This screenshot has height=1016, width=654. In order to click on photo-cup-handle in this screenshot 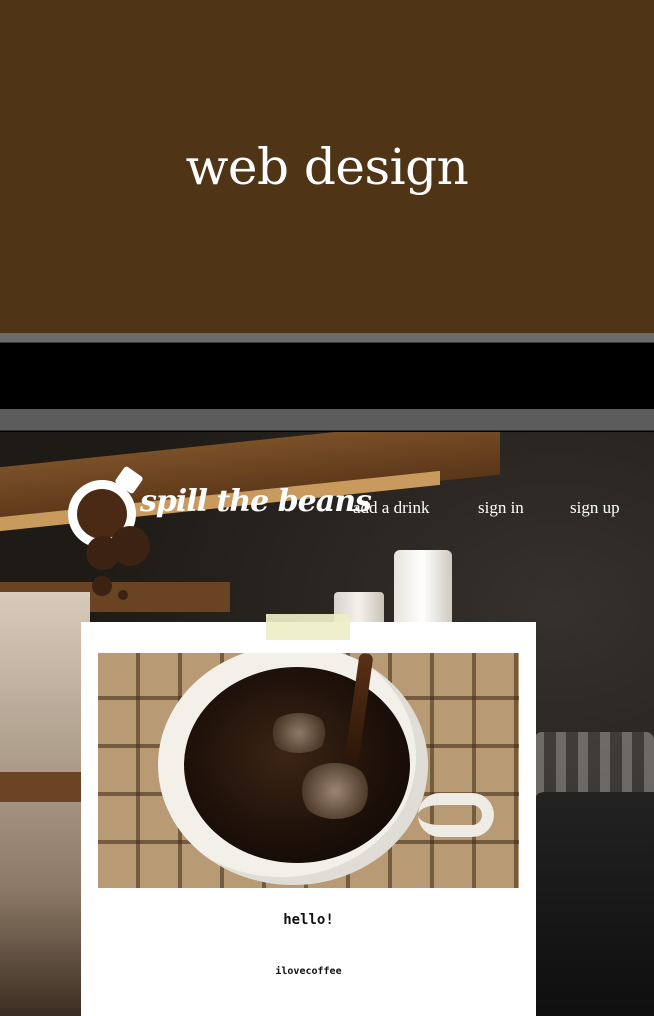, I will do `click(456, 815)`.